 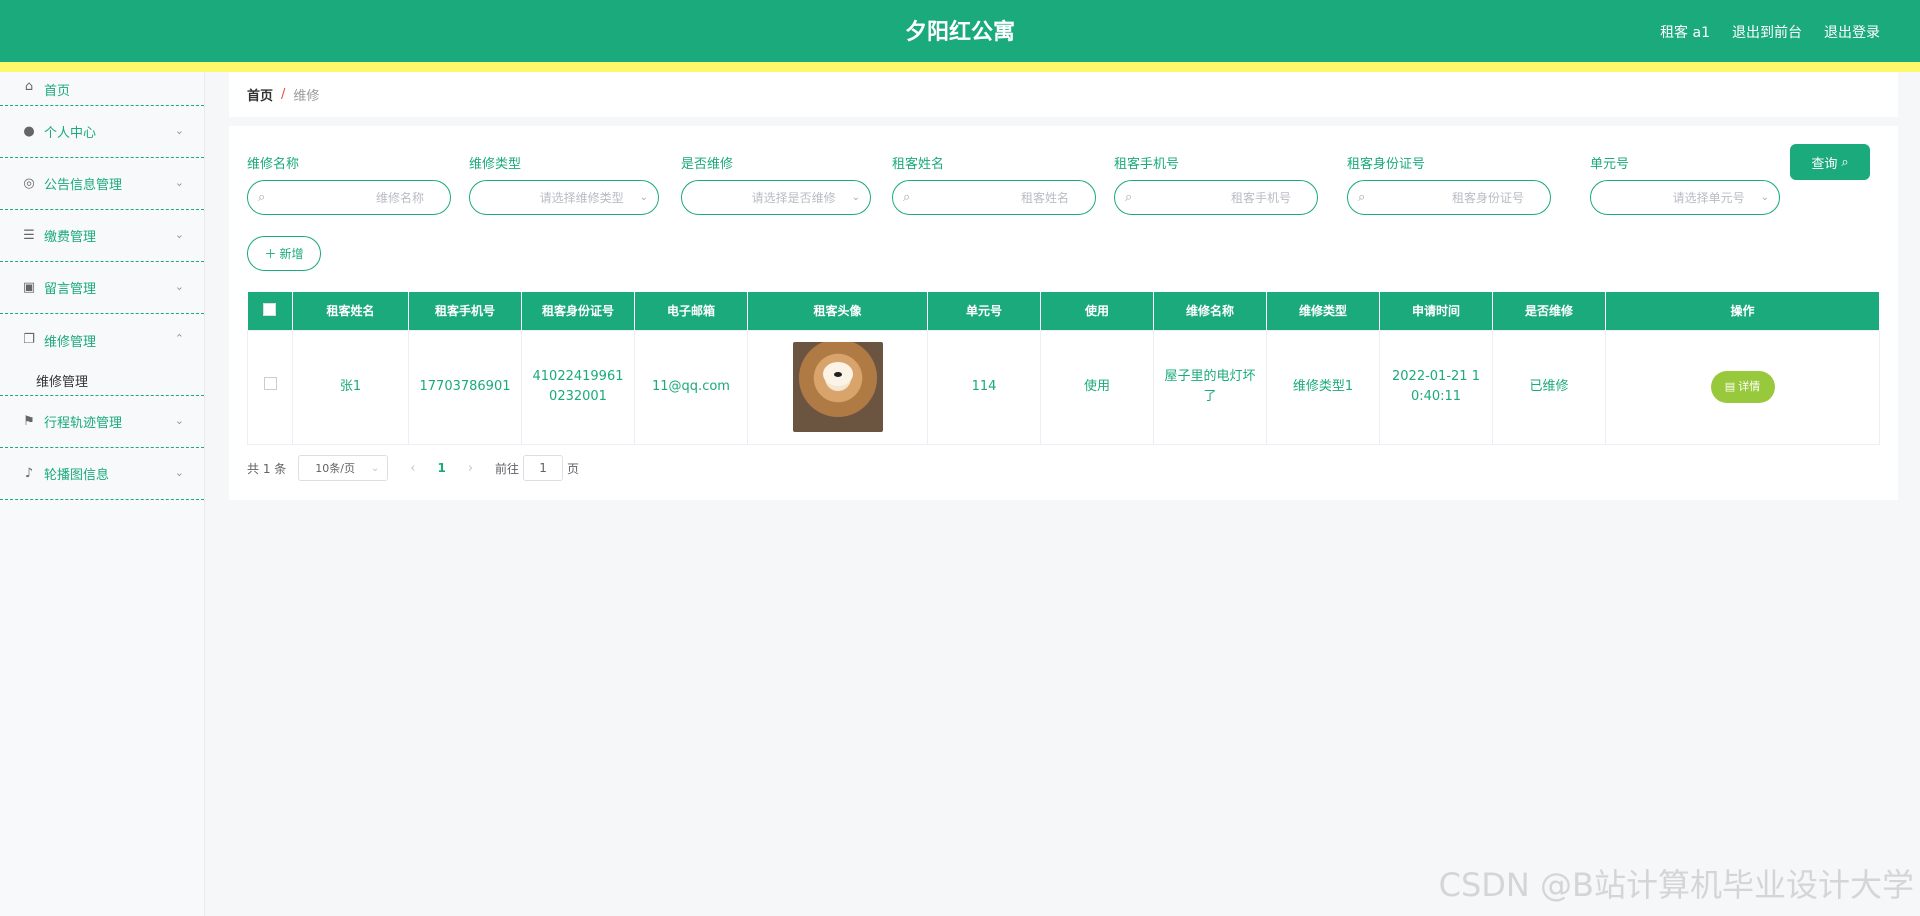 What do you see at coordinates (1742, 311) in the screenshot?
I see `col-header: 操作` at bounding box center [1742, 311].